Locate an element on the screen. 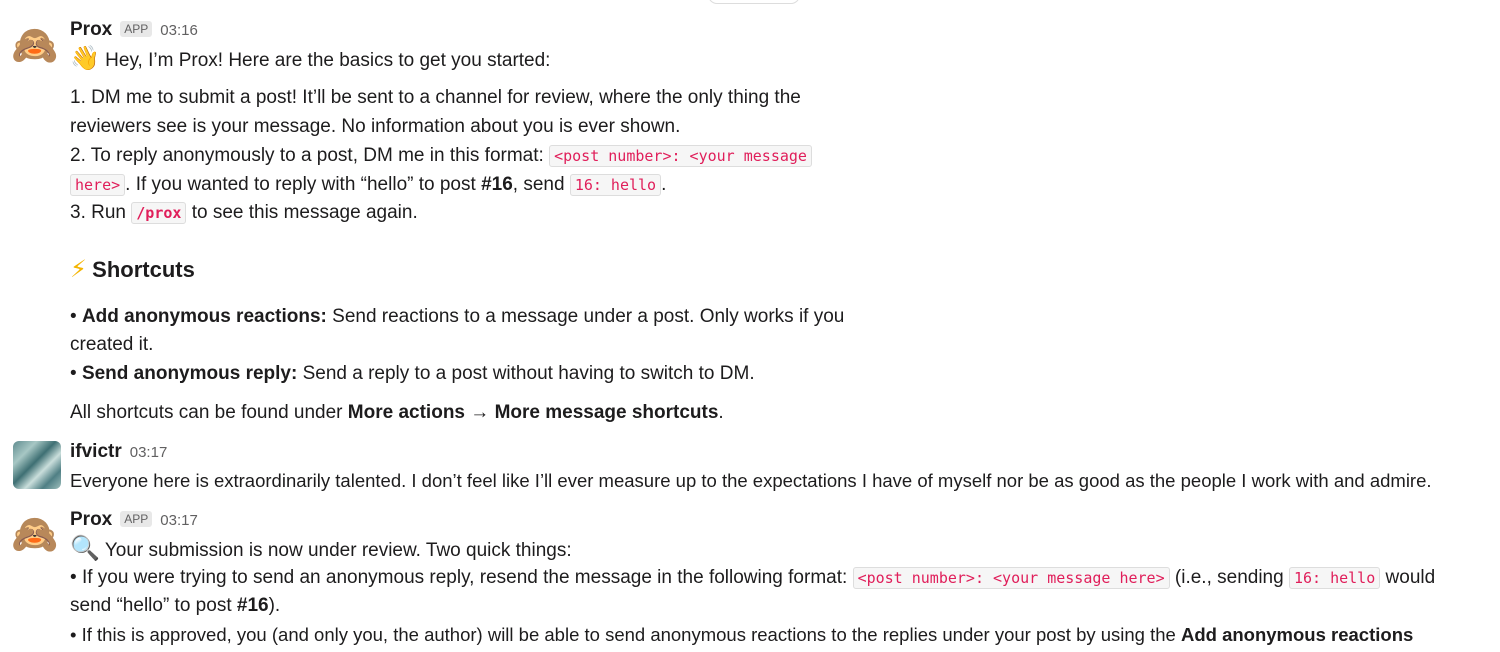 This screenshot has width=1500, height=652. message-header: Prox APP 03:17 is located at coordinates (134, 520).